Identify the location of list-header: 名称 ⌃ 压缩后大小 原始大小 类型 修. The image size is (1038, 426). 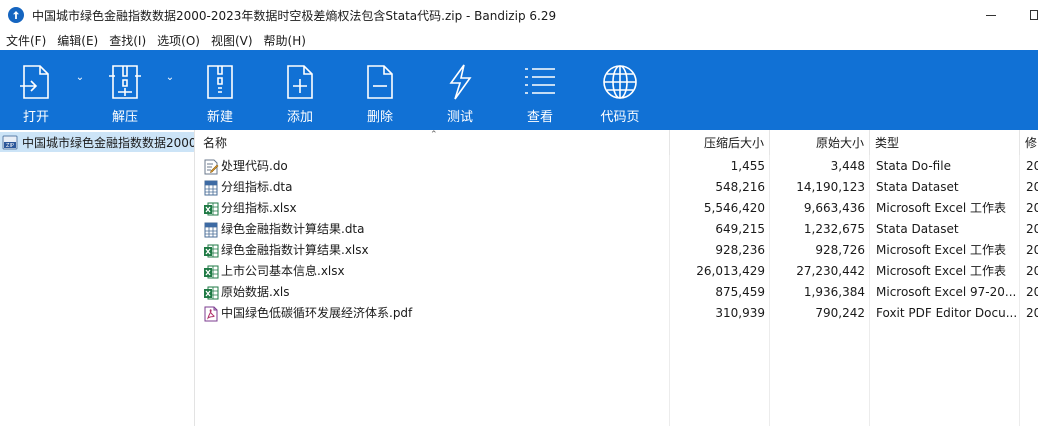
(618, 142).